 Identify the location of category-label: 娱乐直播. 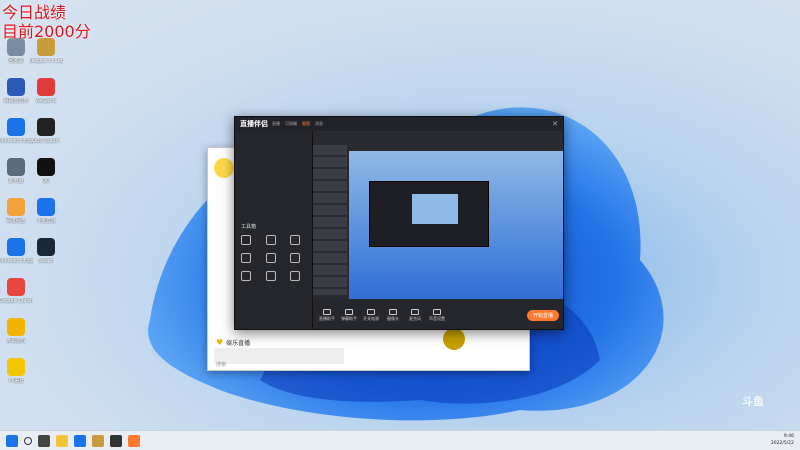
(238, 343).